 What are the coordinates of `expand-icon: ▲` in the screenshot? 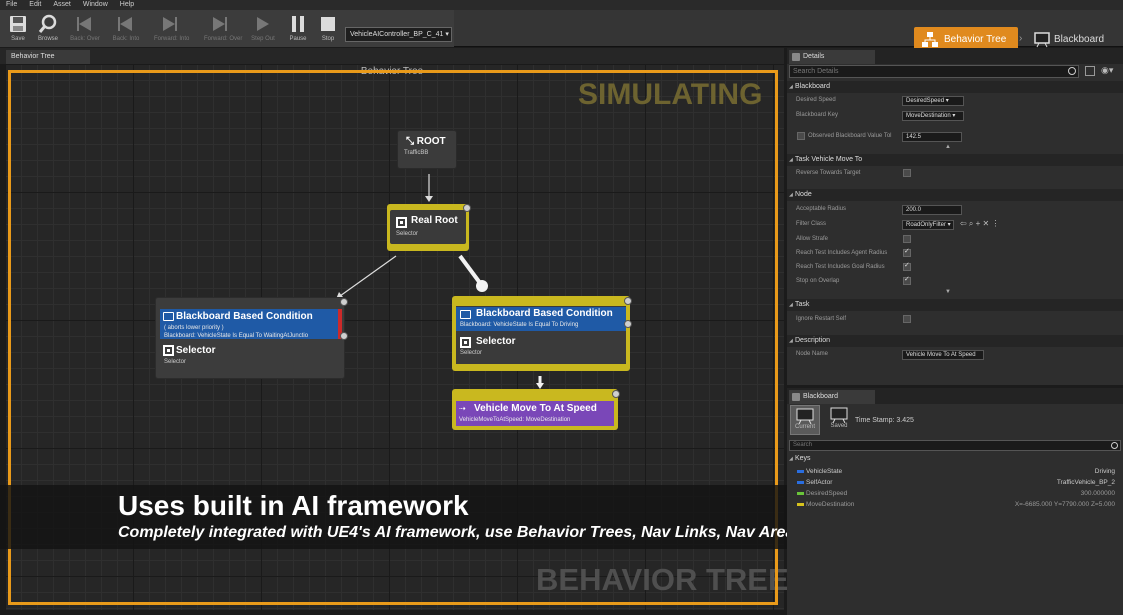 It's located at (948, 147).